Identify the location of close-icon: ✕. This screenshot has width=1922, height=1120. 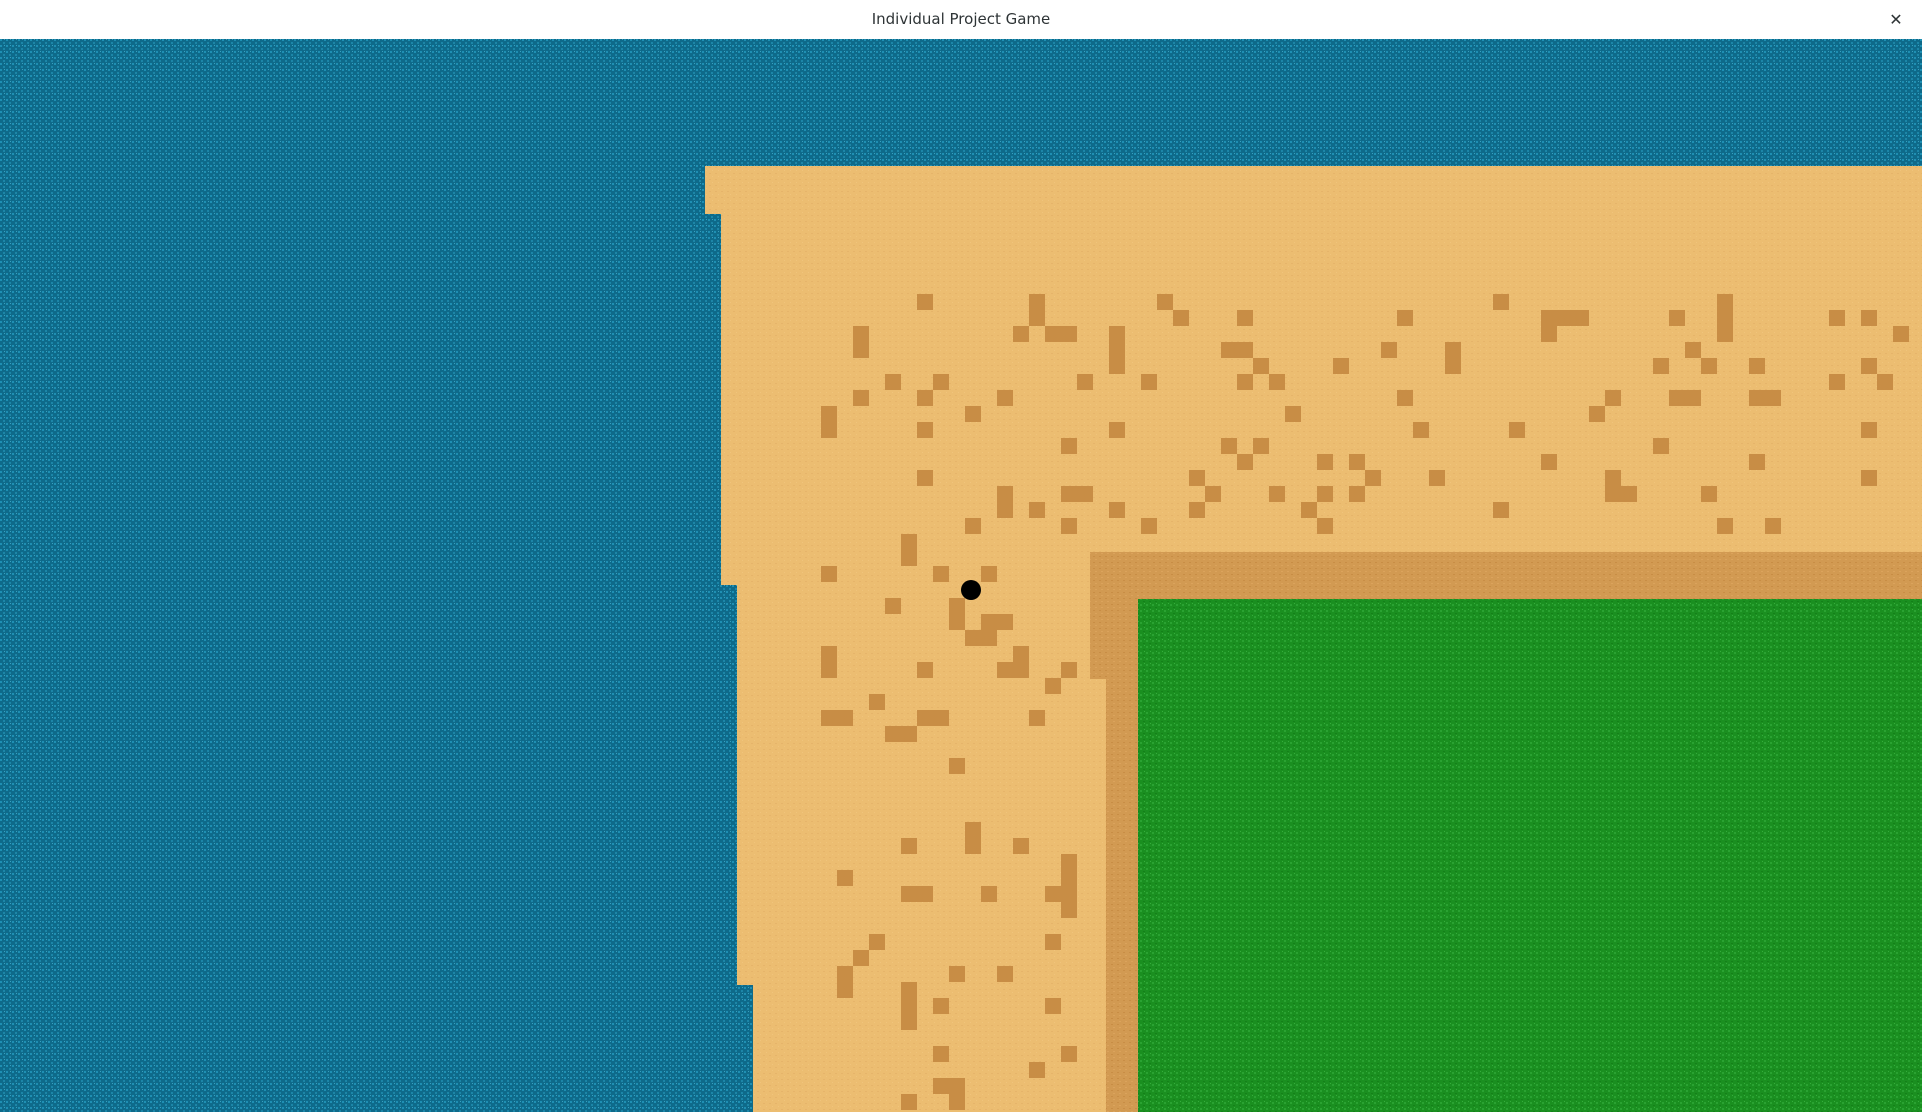
(1896, 19).